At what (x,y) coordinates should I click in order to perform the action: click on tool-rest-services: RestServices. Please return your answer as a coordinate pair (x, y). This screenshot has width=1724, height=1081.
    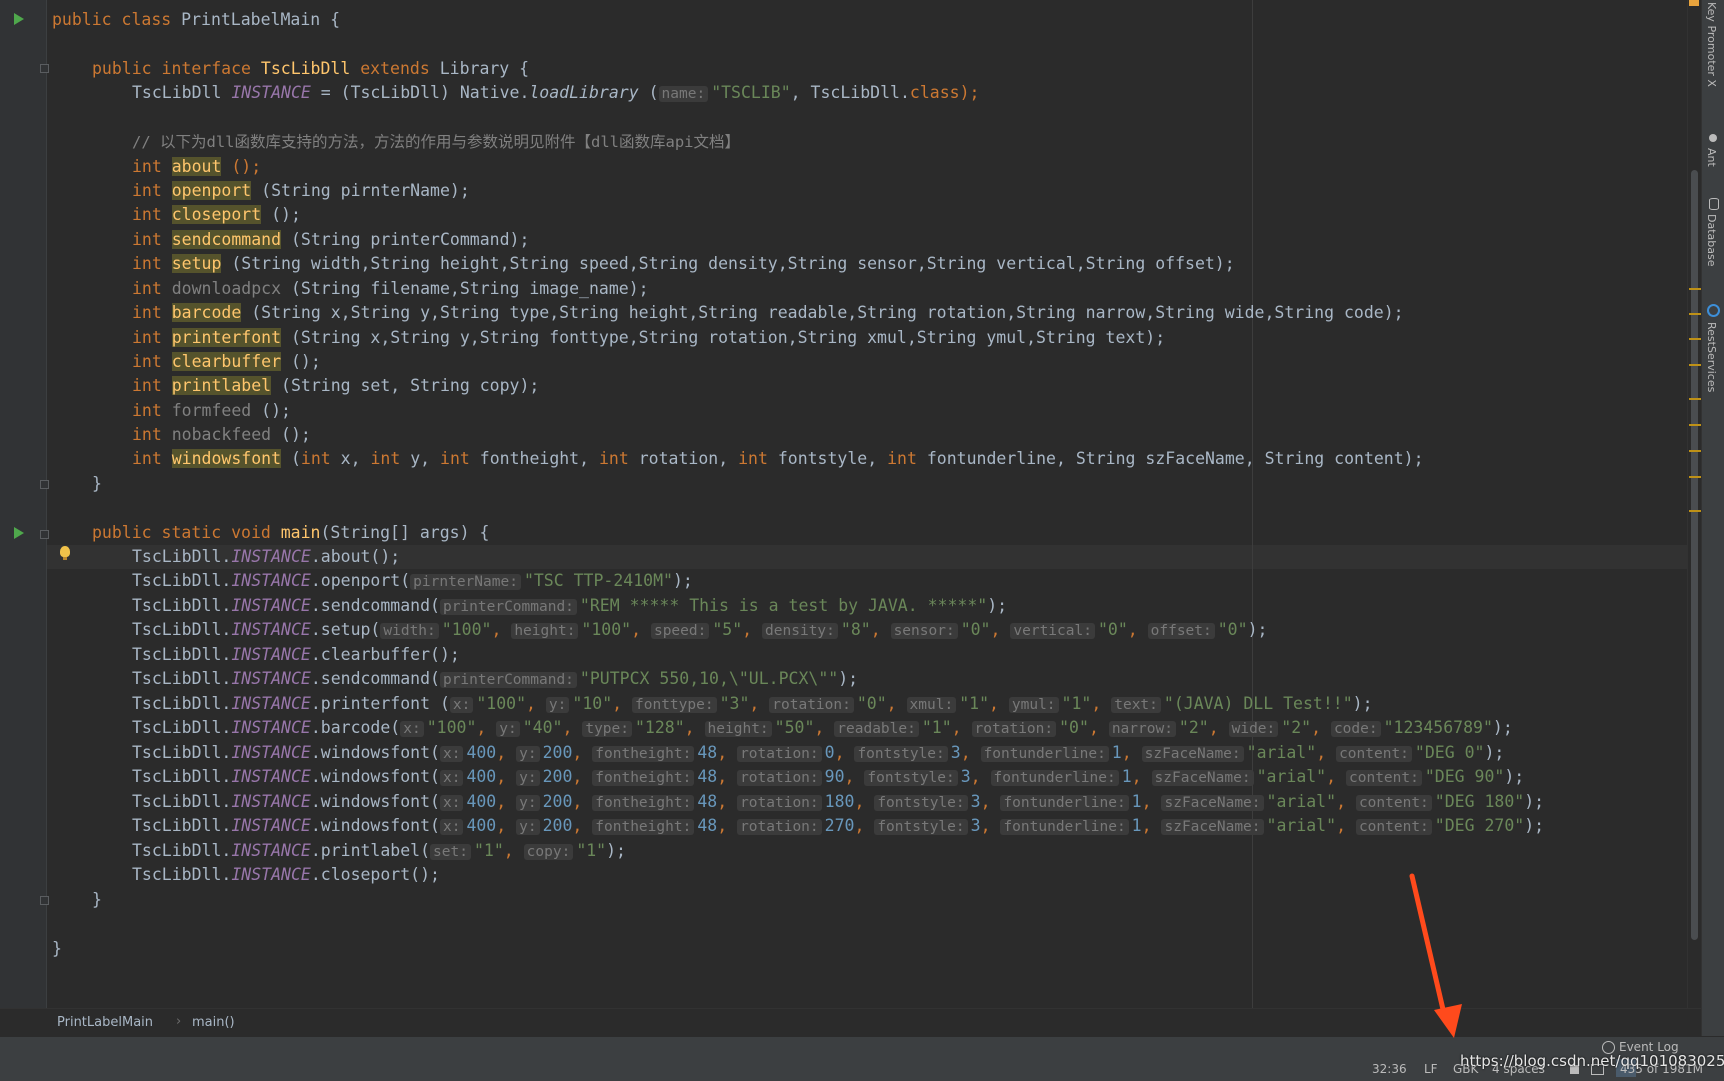
    Looking at the image, I should click on (1713, 362).